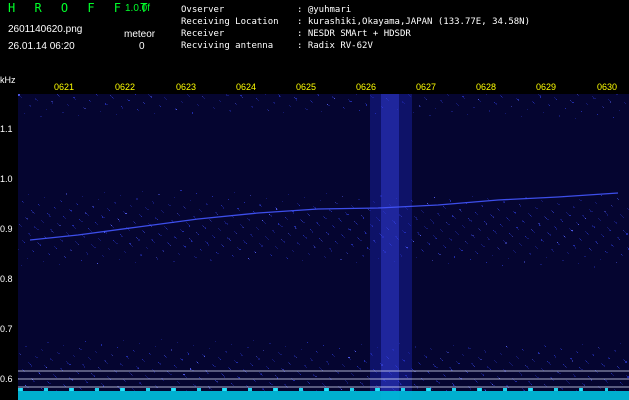 The image size is (629, 400). What do you see at coordinates (366, 87) in the screenshot?
I see `time-label-0626: 0626` at bounding box center [366, 87].